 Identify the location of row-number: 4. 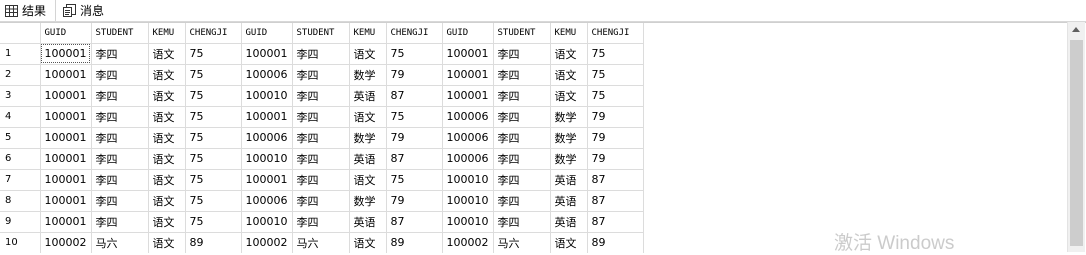
(20, 117).